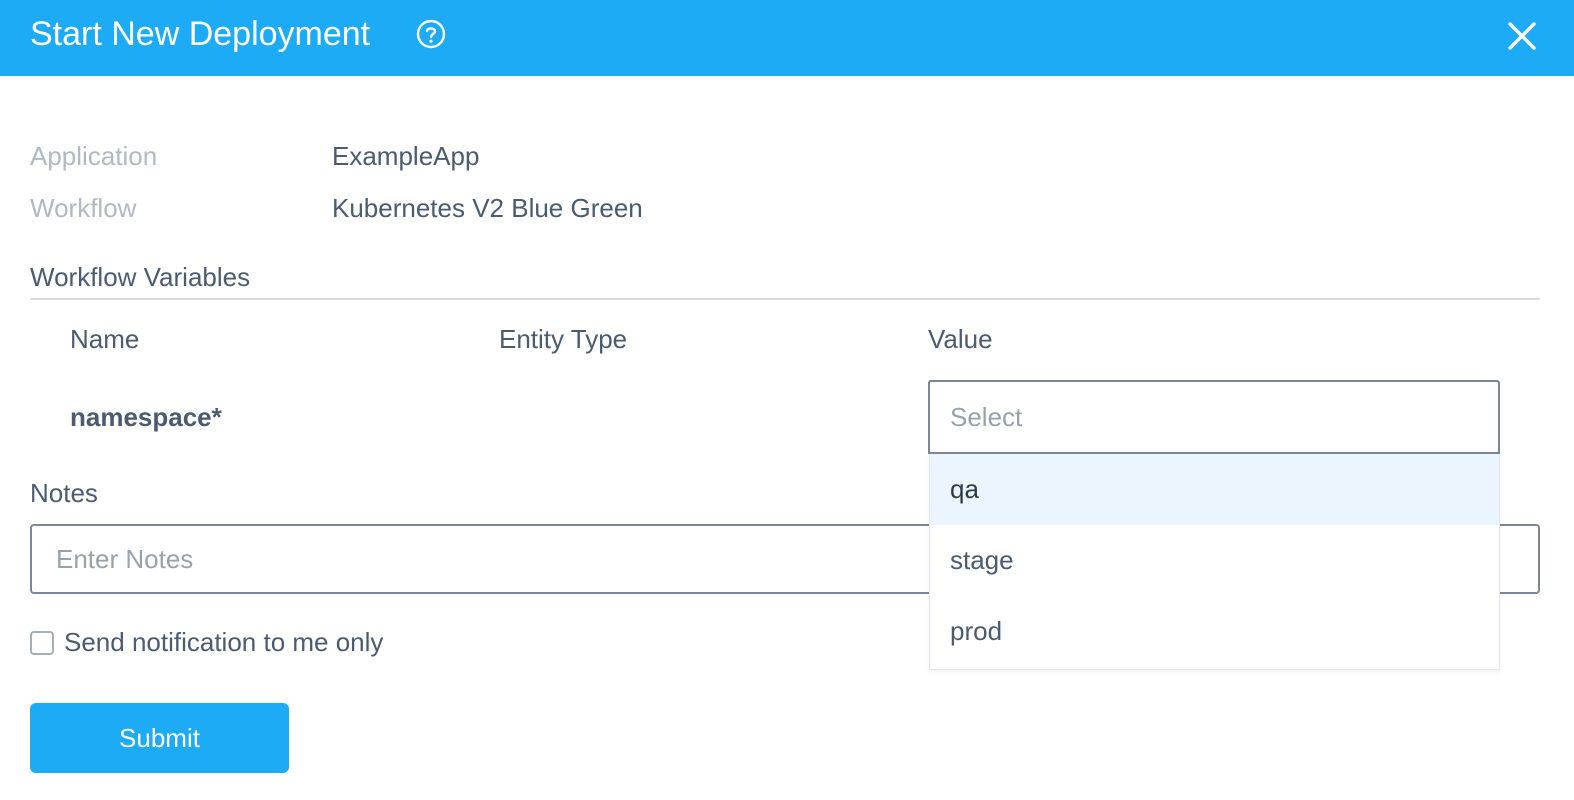 This screenshot has height=800, width=1574. What do you see at coordinates (200, 34) in the screenshot?
I see `dialog-title: Start New Deployment` at bounding box center [200, 34].